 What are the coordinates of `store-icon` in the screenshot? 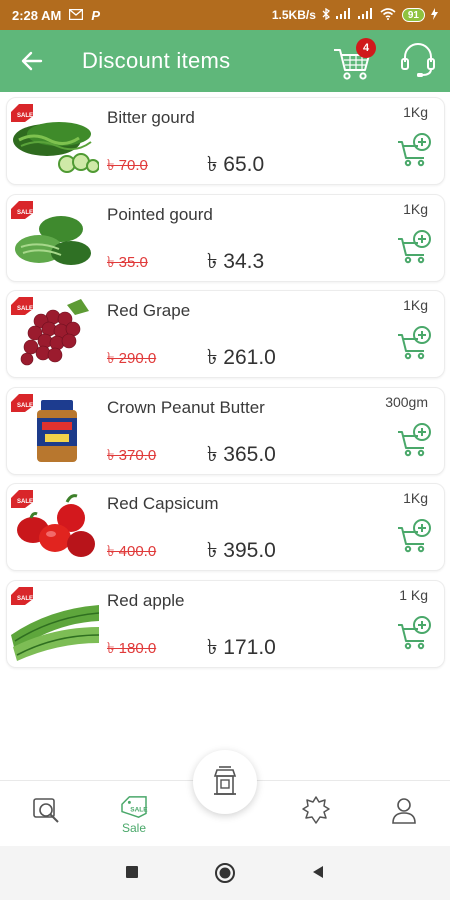 It's located at (225, 780).